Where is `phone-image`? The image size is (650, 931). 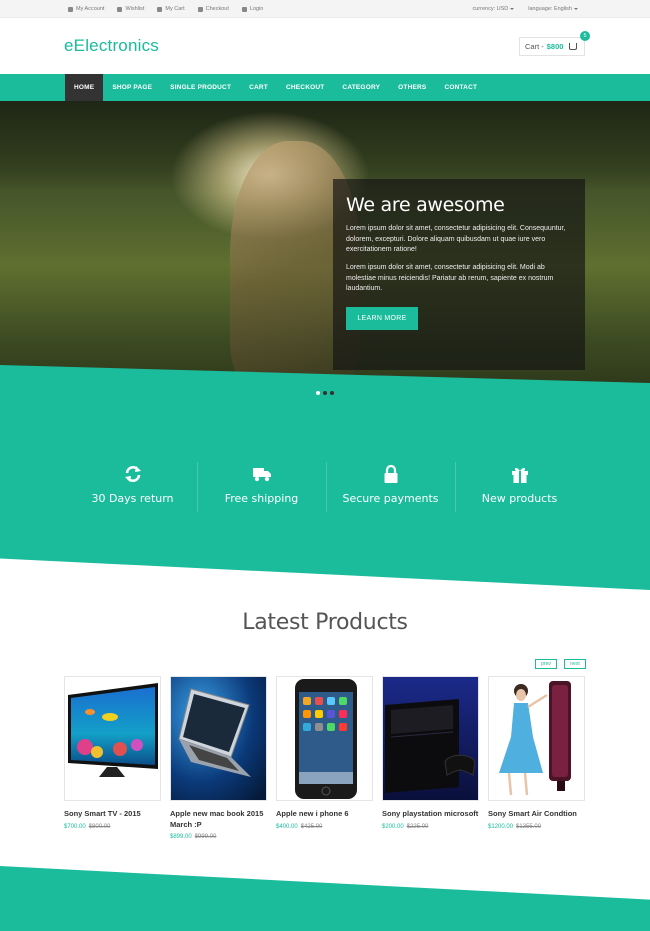
phone-image is located at coordinates (326, 739).